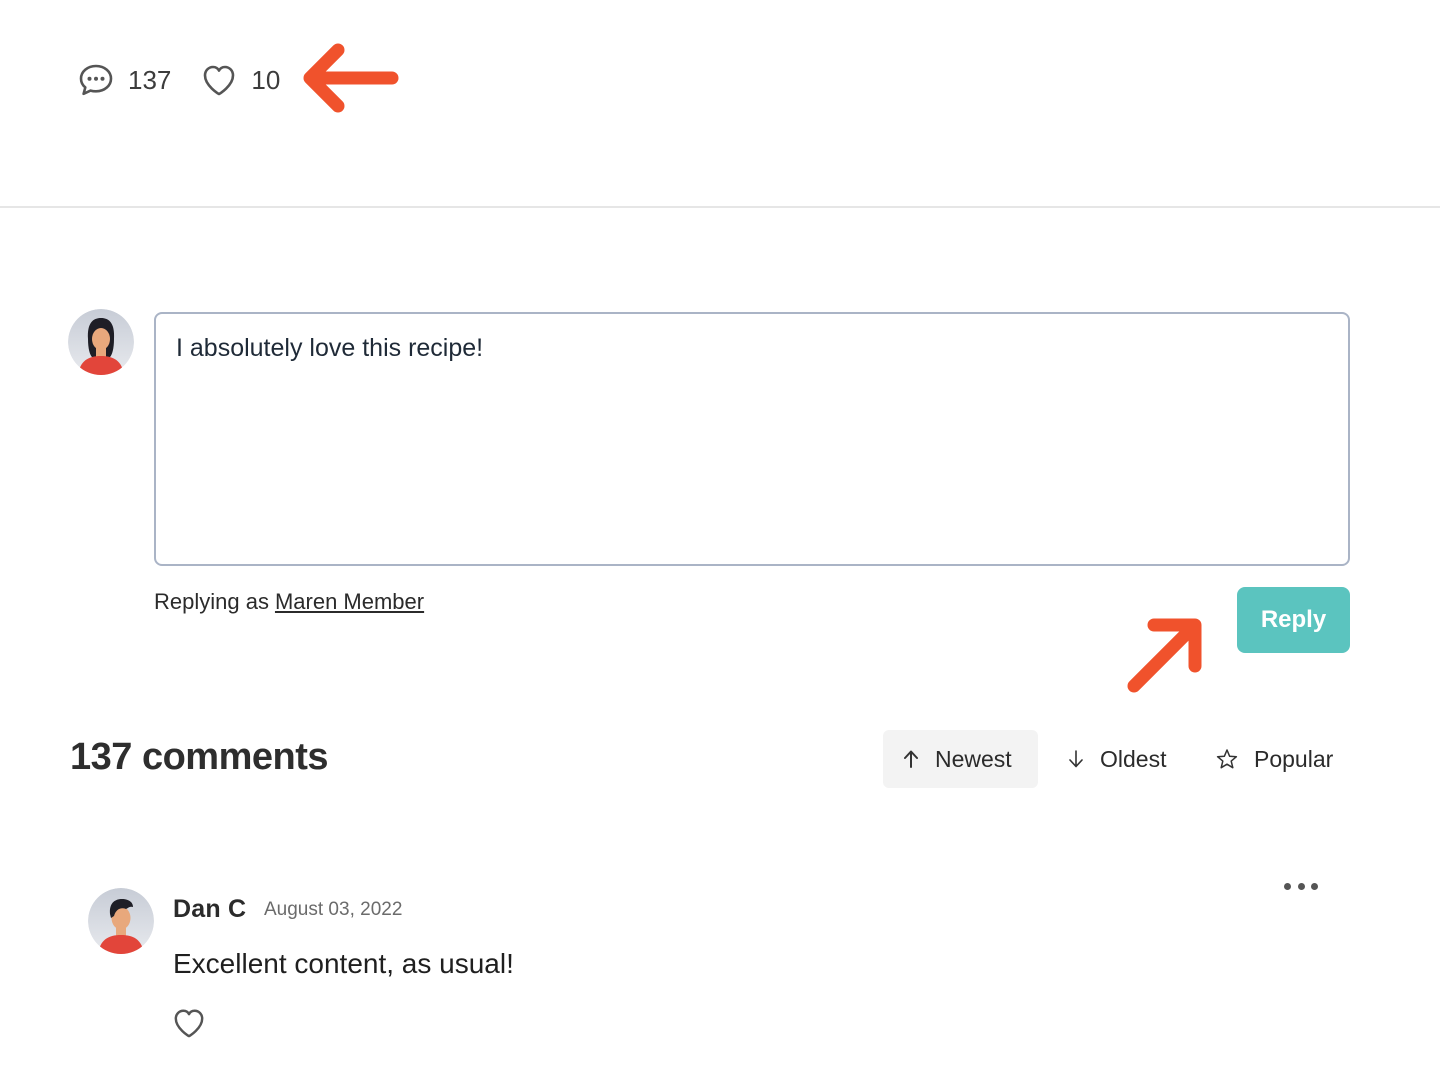  Describe the element at coordinates (720, 207) in the screenshot. I see `section-divider` at that location.